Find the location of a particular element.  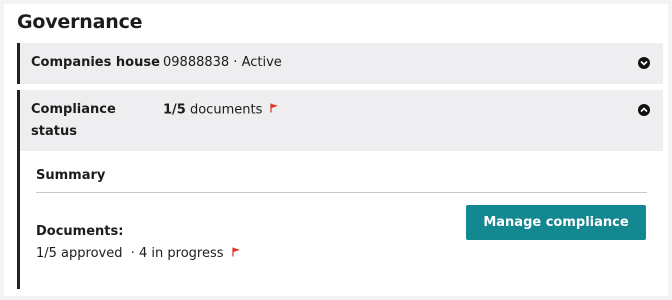

companies-house-row: Companies house 09888838 · Active is located at coordinates (340, 63).